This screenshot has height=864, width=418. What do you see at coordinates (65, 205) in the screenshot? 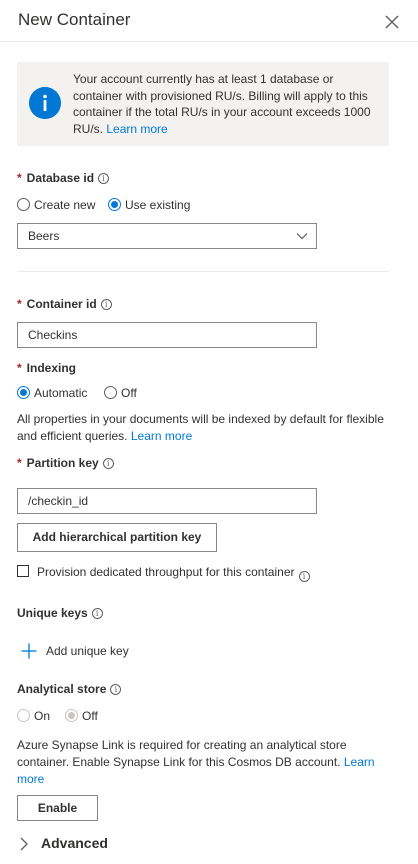
I see `radio-create-new-label: Create new` at bounding box center [65, 205].